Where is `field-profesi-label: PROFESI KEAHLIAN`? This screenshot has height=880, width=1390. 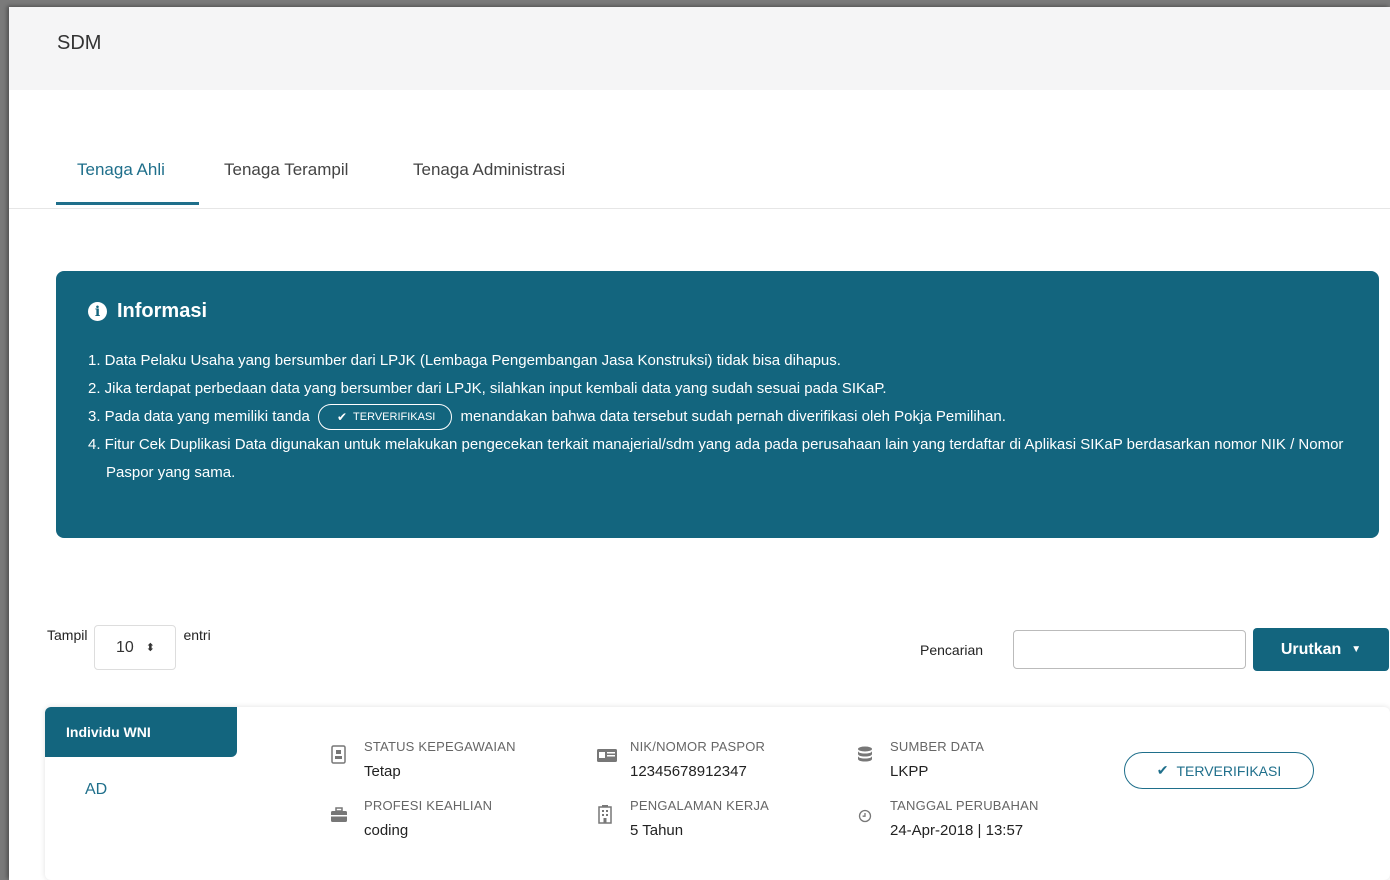 field-profesi-label: PROFESI KEAHLIAN is located at coordinates (428, 805).